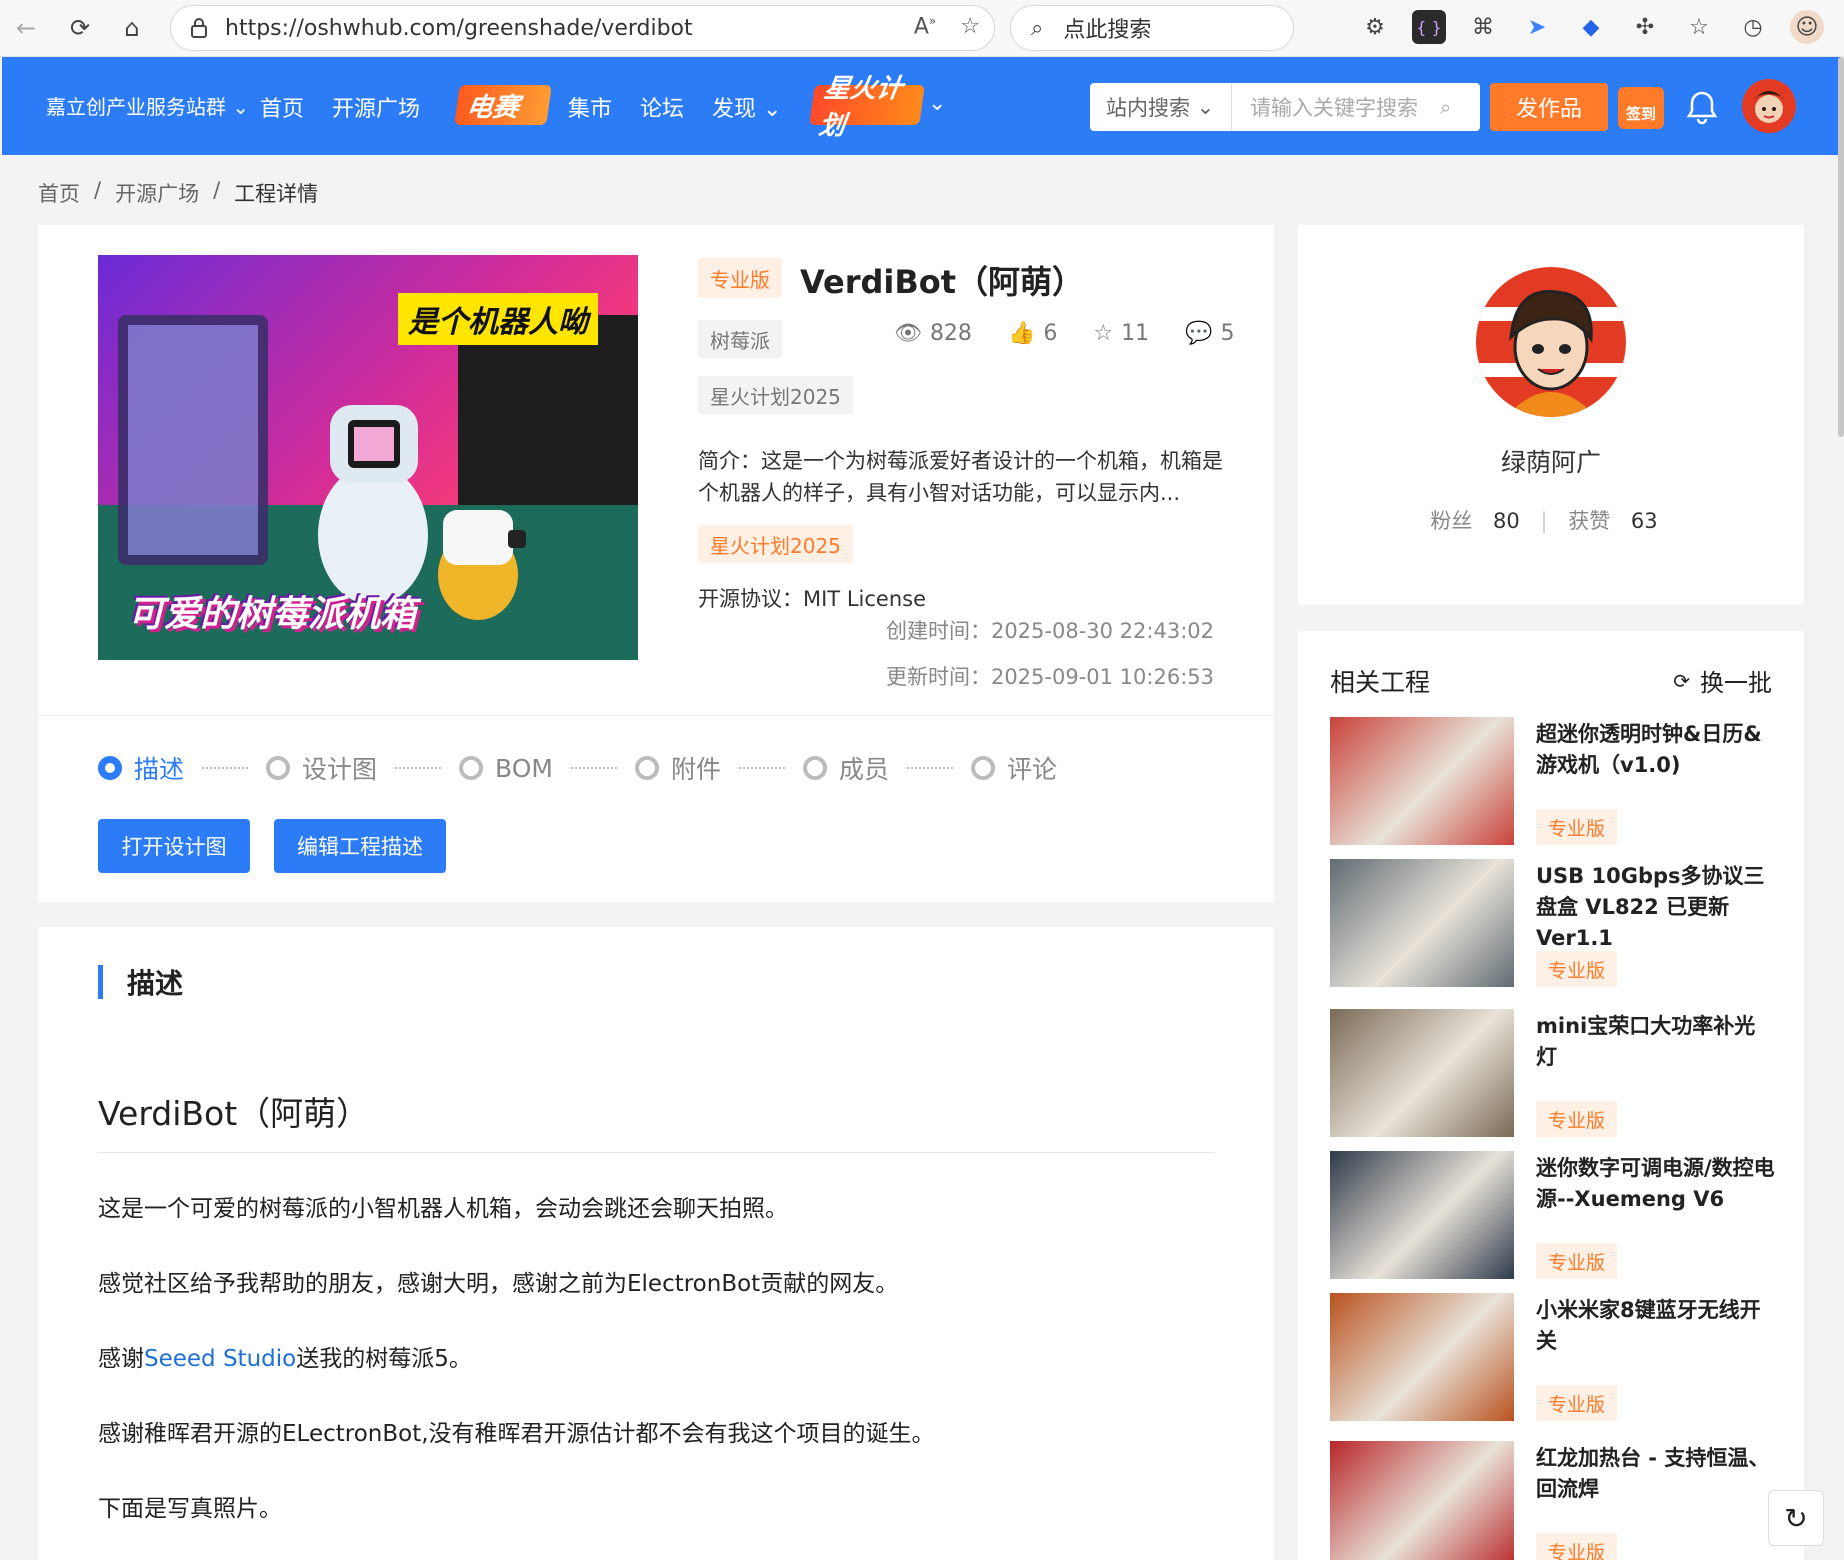 The height and width of the screenshot is (1560, 1844). I want to click on step-description: 描述, so click(141, 768).